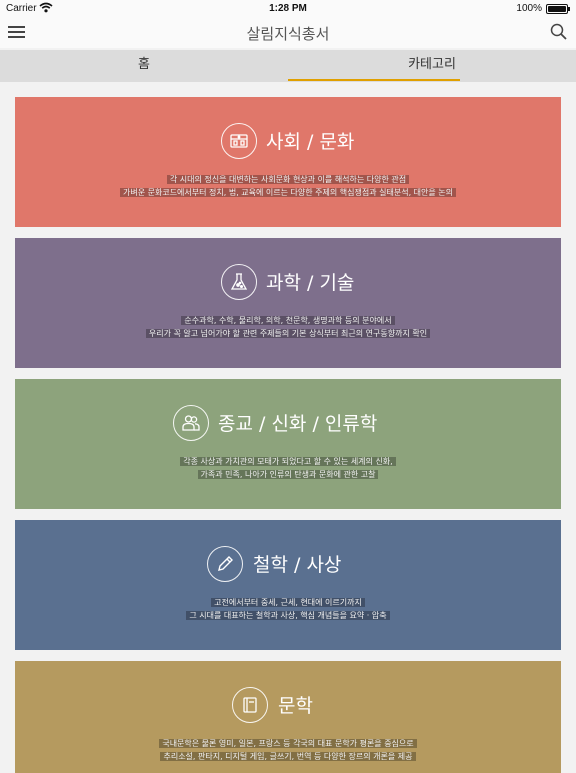 The image size is (576, 773). Describe the element at coordinates (558, 9) in the screenshot. I see `battery-icon` at that location.